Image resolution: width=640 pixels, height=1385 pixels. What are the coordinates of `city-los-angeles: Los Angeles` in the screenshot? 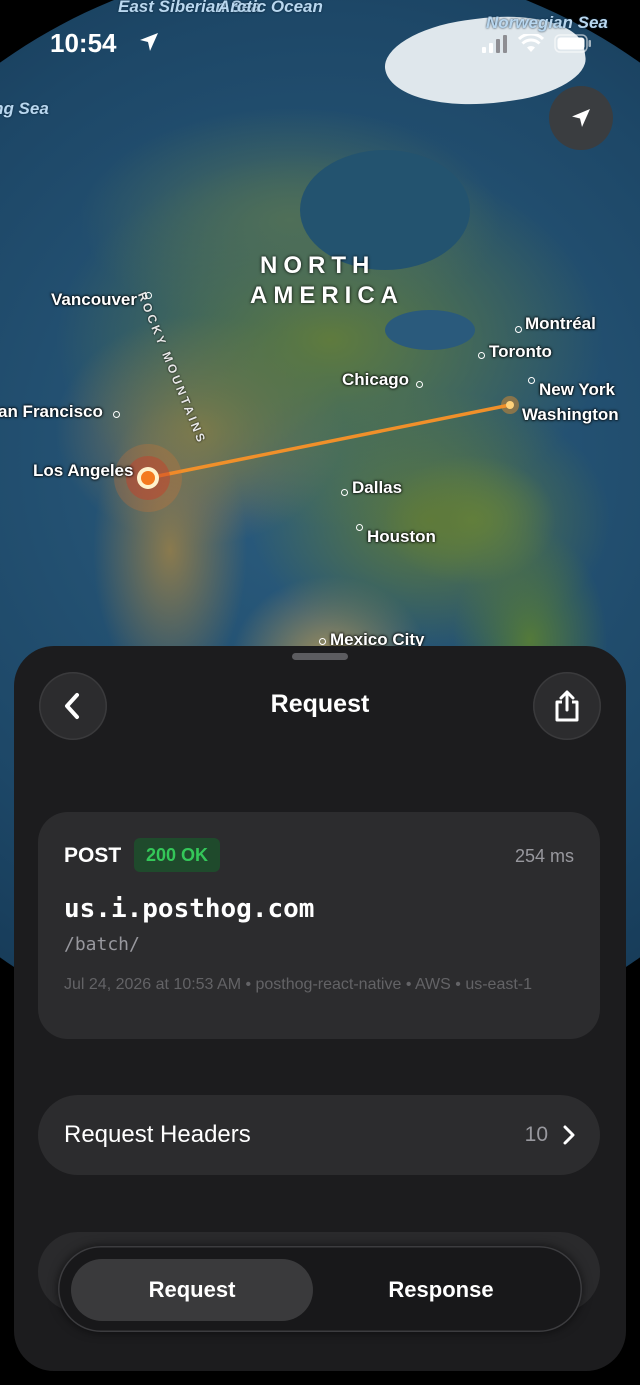 It's located at (83, 470).